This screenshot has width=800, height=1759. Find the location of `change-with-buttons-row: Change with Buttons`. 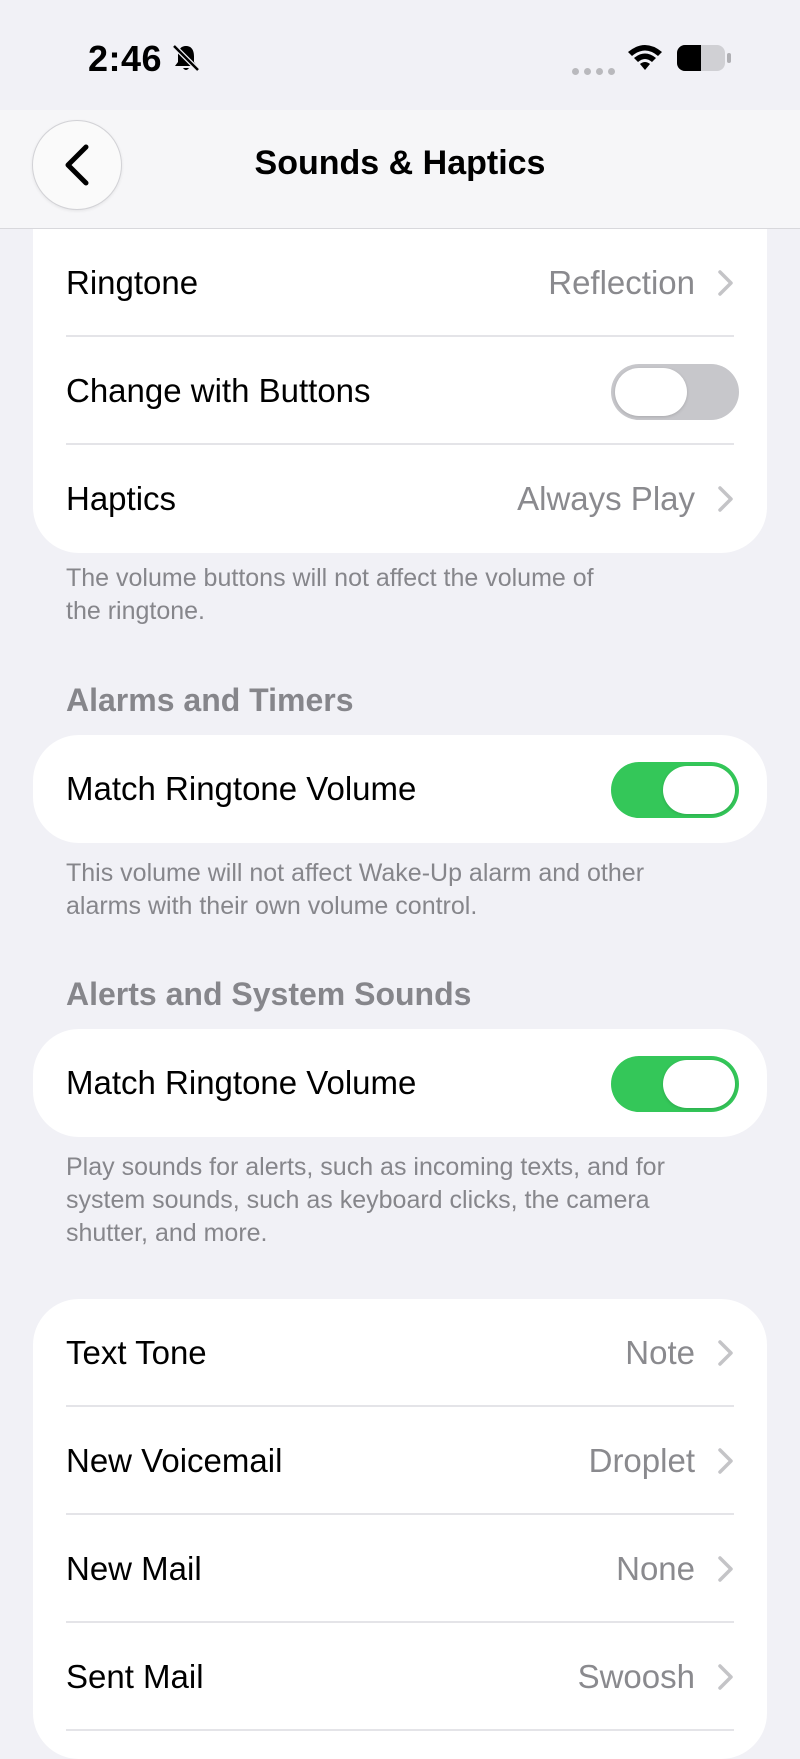

change-with-buttons-row: Change with Buttons is located at coordinates (400, 391).